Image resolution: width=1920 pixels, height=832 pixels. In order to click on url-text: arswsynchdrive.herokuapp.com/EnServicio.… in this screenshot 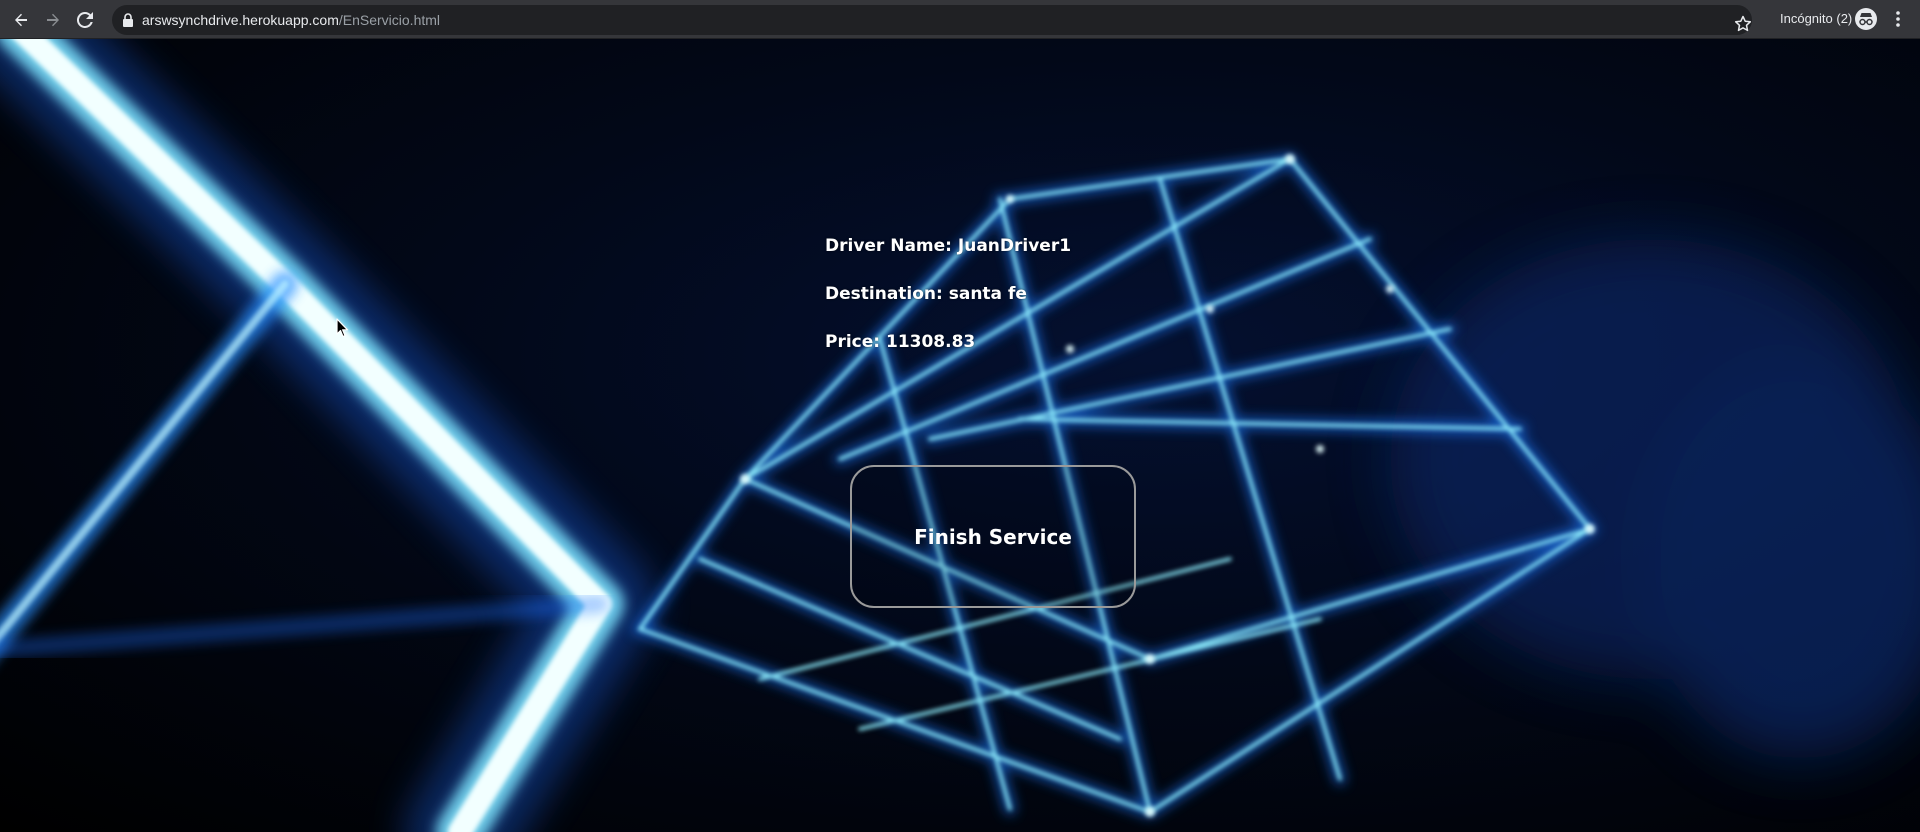, I will do `click(291, 20)`.